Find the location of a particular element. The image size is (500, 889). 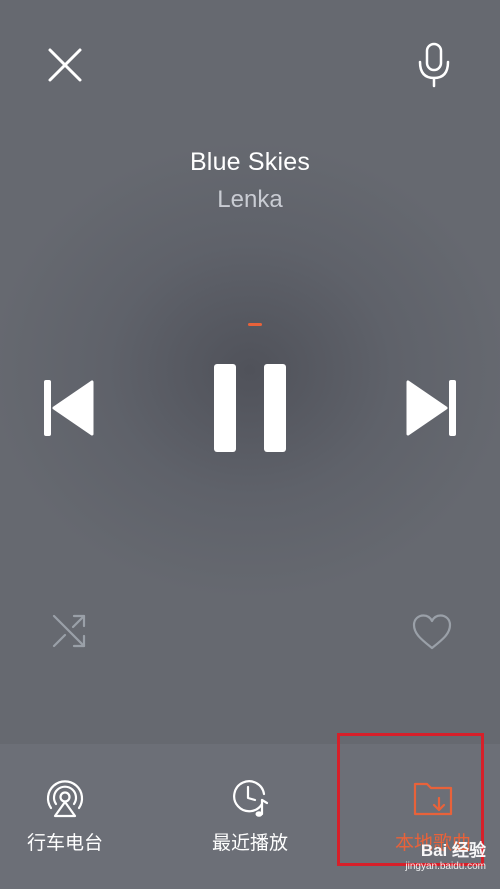

watermark-main: Bai 经验 is located at coordinates (453, 850).